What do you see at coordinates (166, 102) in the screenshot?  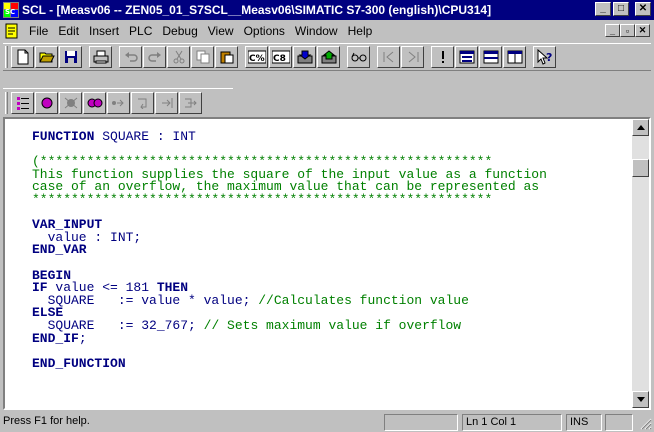 I see `step-out-icon` at bounding box center [166, 102].